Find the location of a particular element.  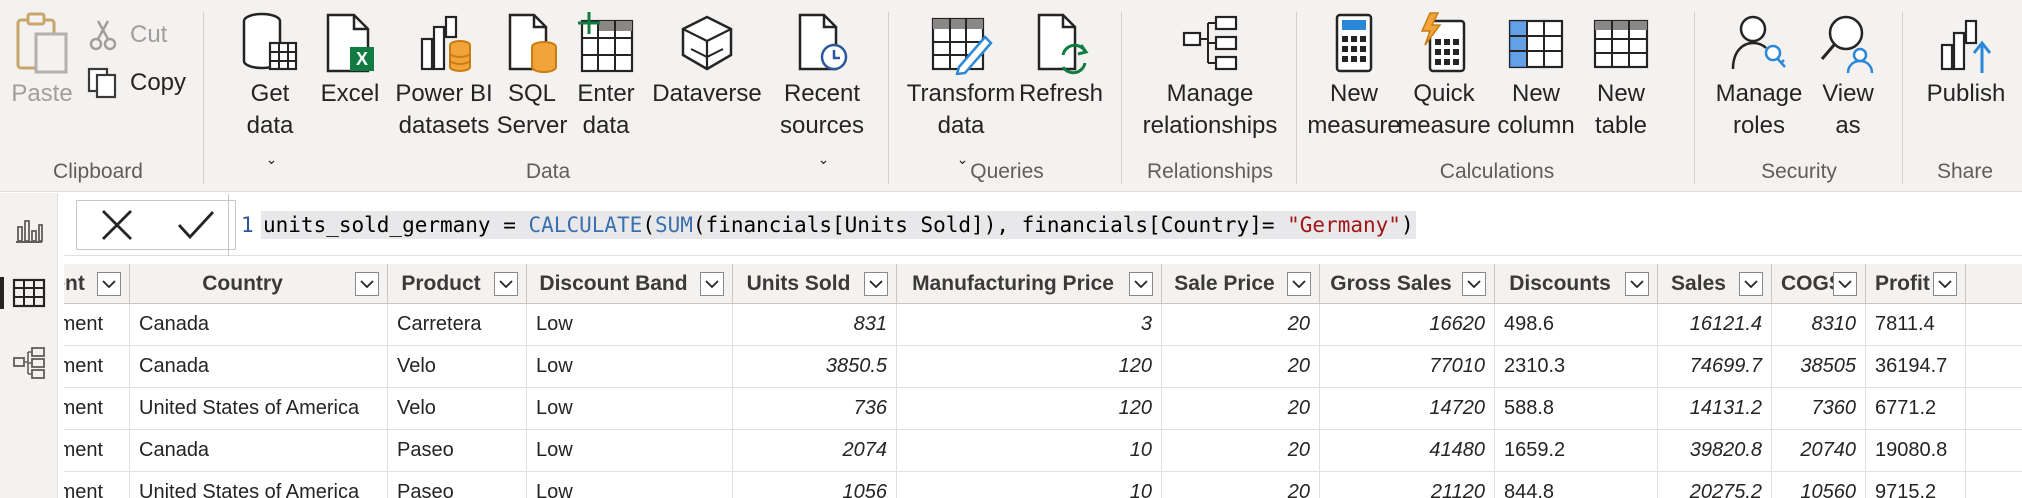

enter-data-button: Enter data is located at coordinates (606, 75).